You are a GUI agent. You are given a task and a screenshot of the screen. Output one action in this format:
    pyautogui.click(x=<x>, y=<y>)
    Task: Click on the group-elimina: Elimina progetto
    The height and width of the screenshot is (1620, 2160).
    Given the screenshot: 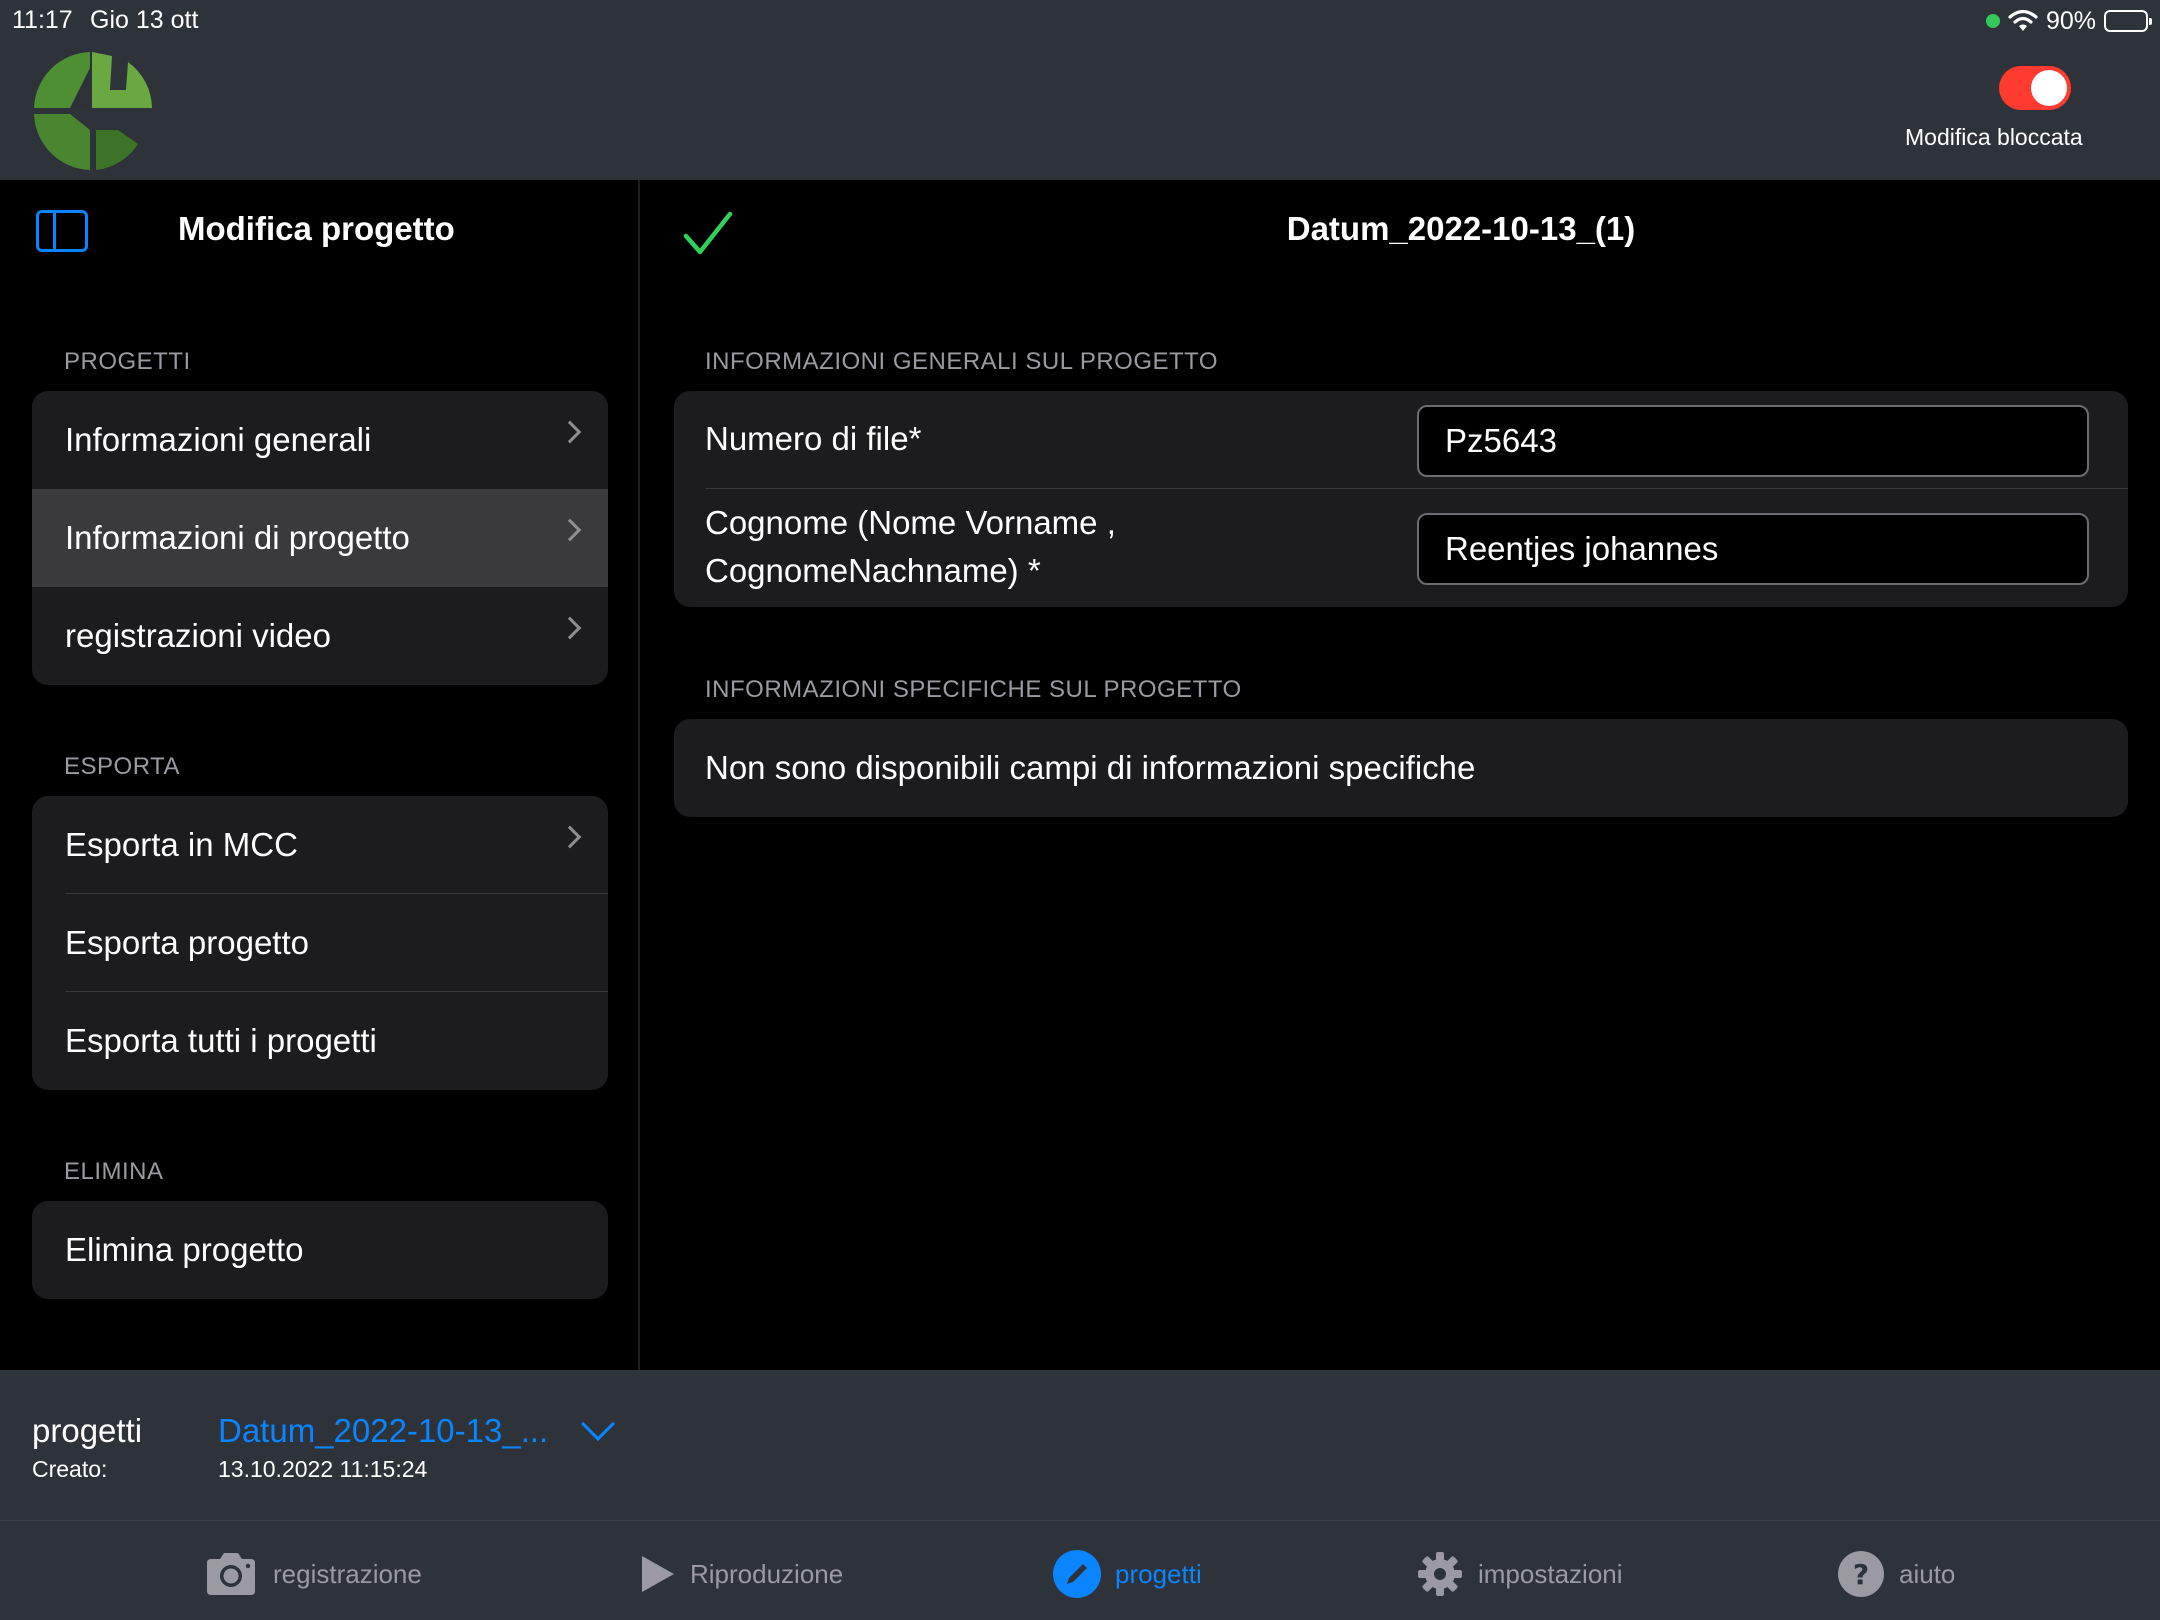 What is the action you would take?
    pyautogui.click(x=320, y=1250)
    